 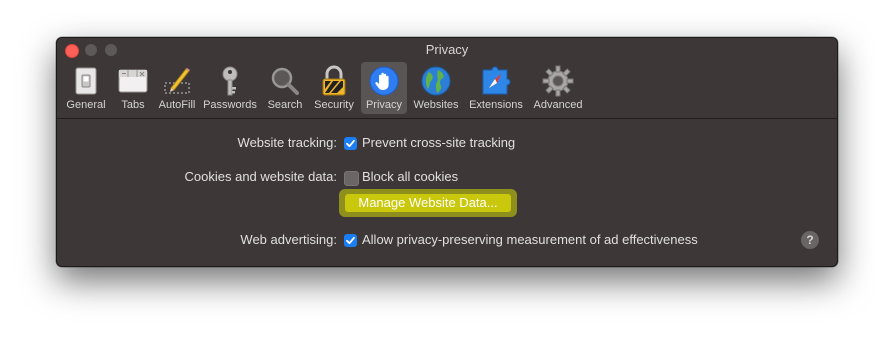 What do you see at coordinates (177, 105) in the screenshot?
I see `tab-autofill-label: AutoFill` at bounding box center [177, 105].